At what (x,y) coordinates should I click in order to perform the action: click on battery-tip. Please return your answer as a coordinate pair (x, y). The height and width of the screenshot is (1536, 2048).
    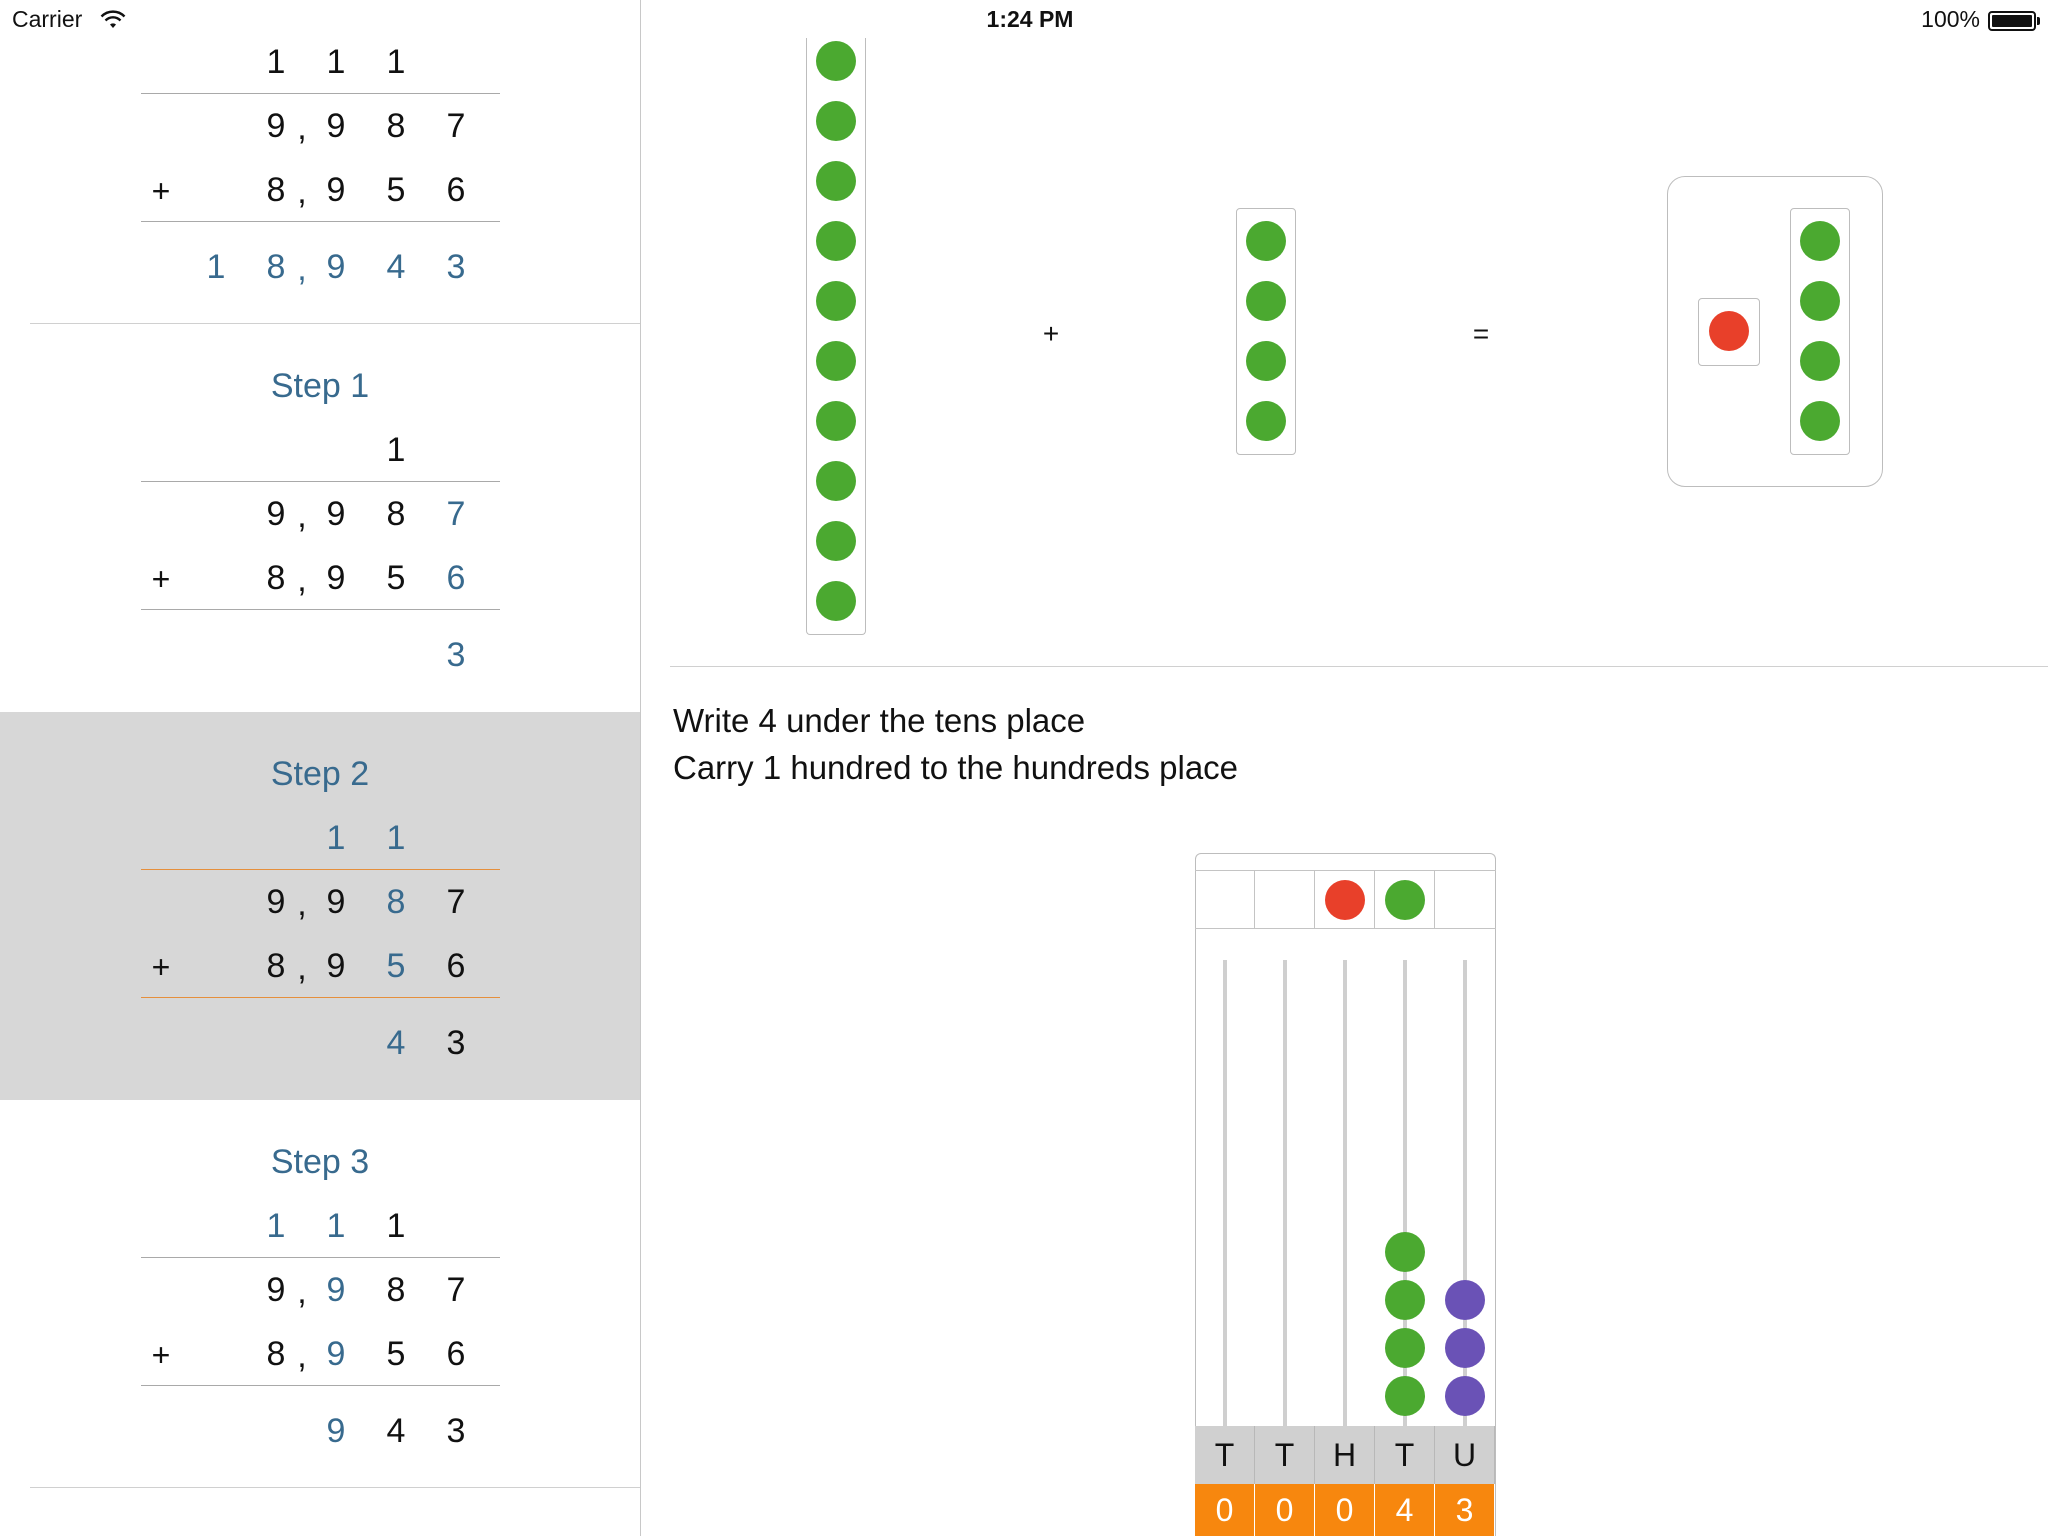
    Looking at the image, I should click on (2038, 21).